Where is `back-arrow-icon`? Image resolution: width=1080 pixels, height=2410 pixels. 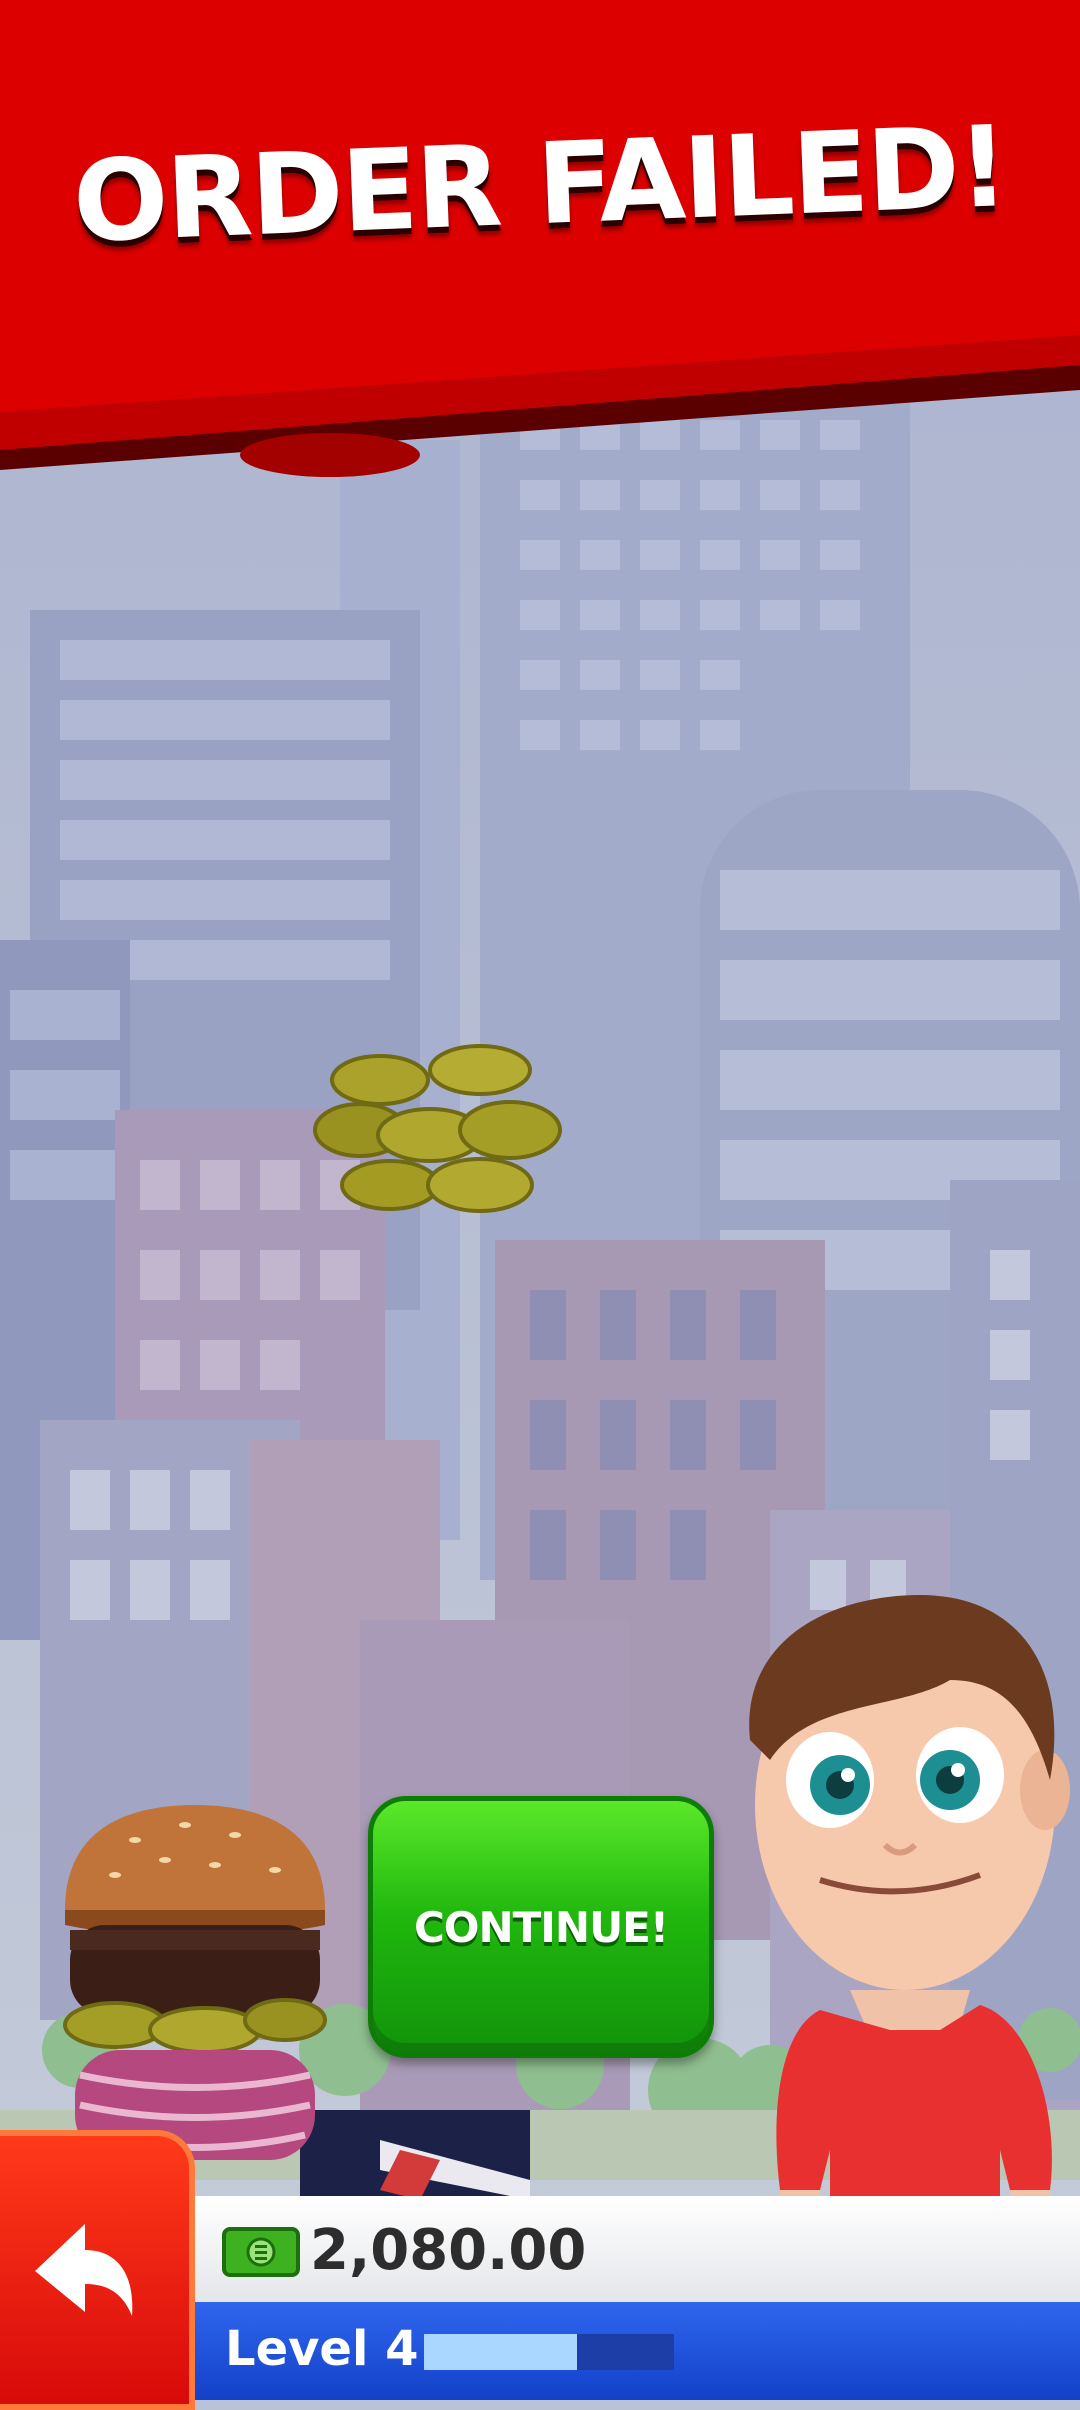 back-arrow-icon is located at coordinates (84, 2270).